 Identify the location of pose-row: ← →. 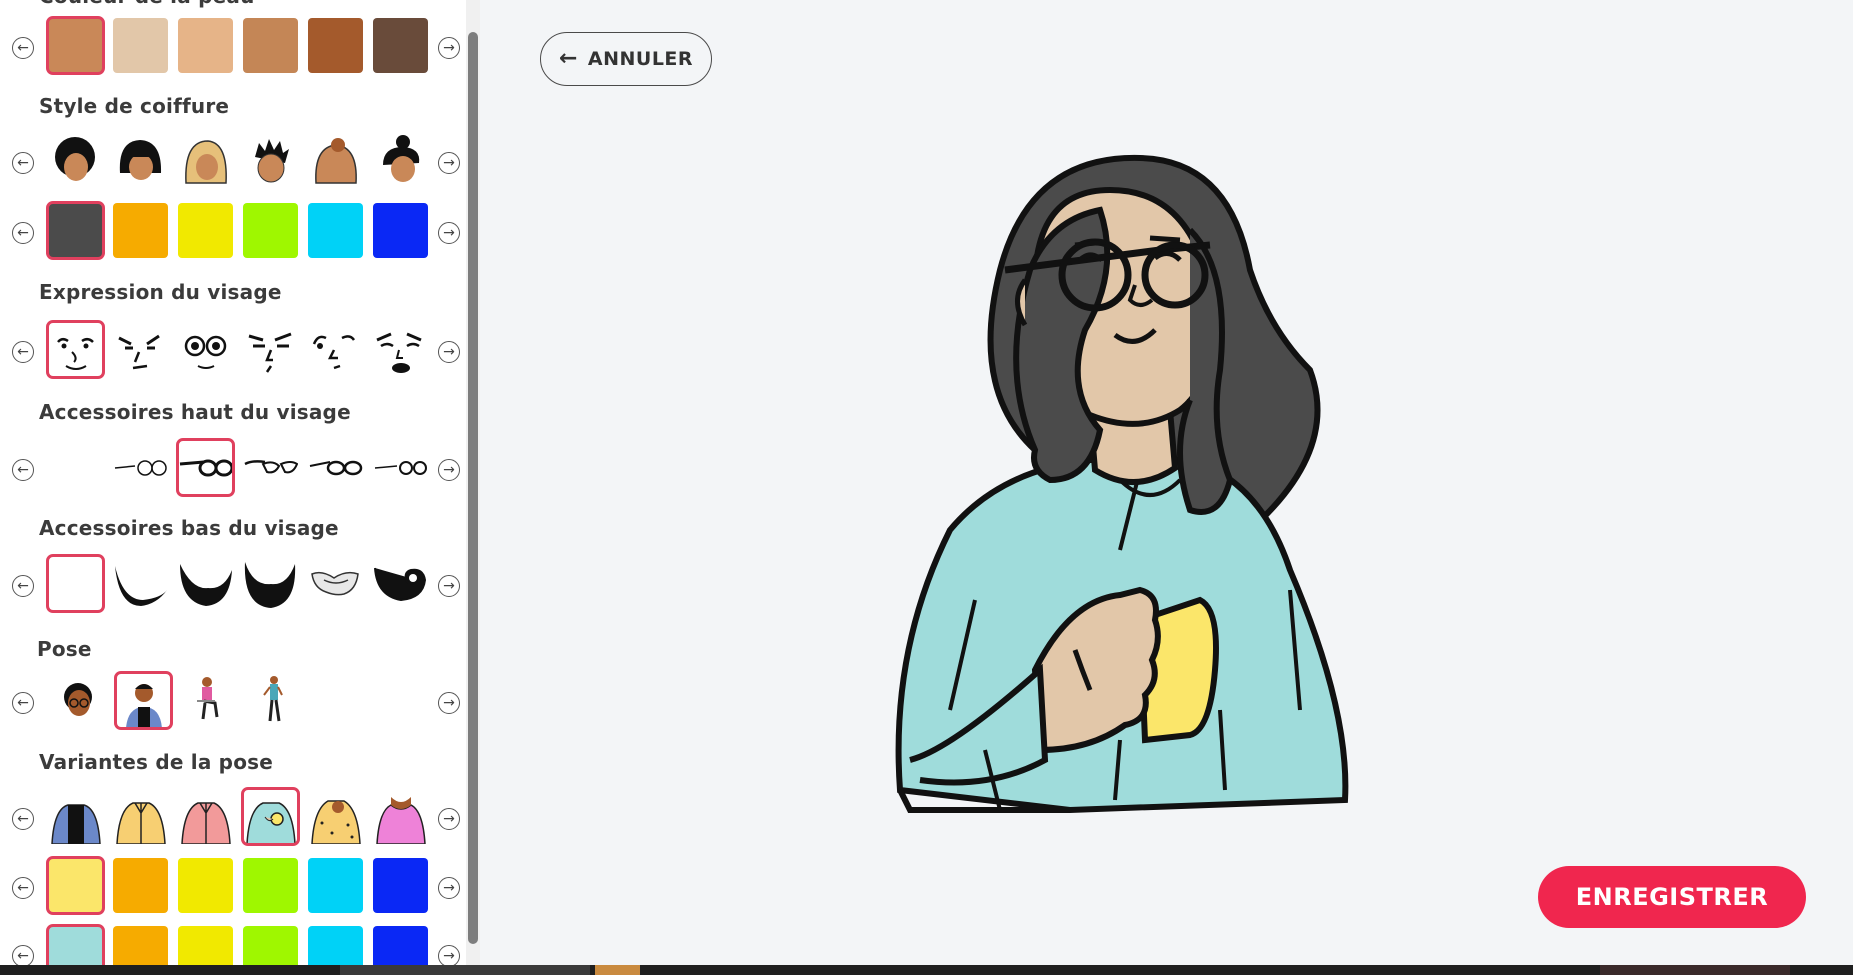
(235, 702).